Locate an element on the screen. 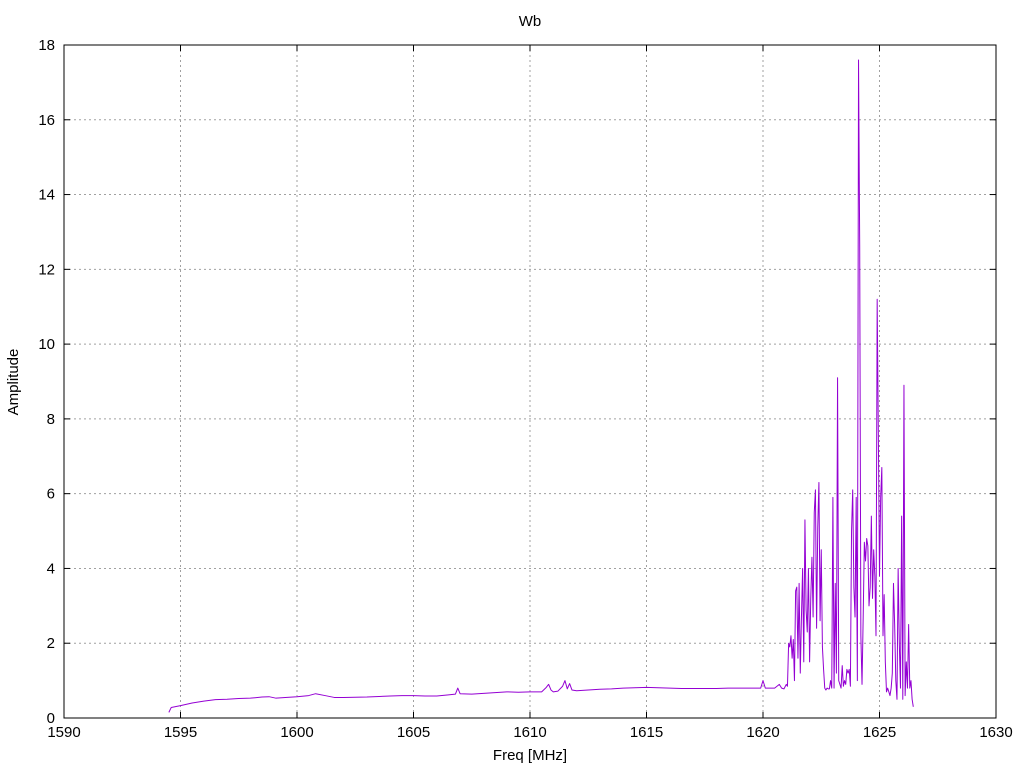 The image size is (1024, 768). x-tick-label: 1630 is located at coordinates (995, 732).